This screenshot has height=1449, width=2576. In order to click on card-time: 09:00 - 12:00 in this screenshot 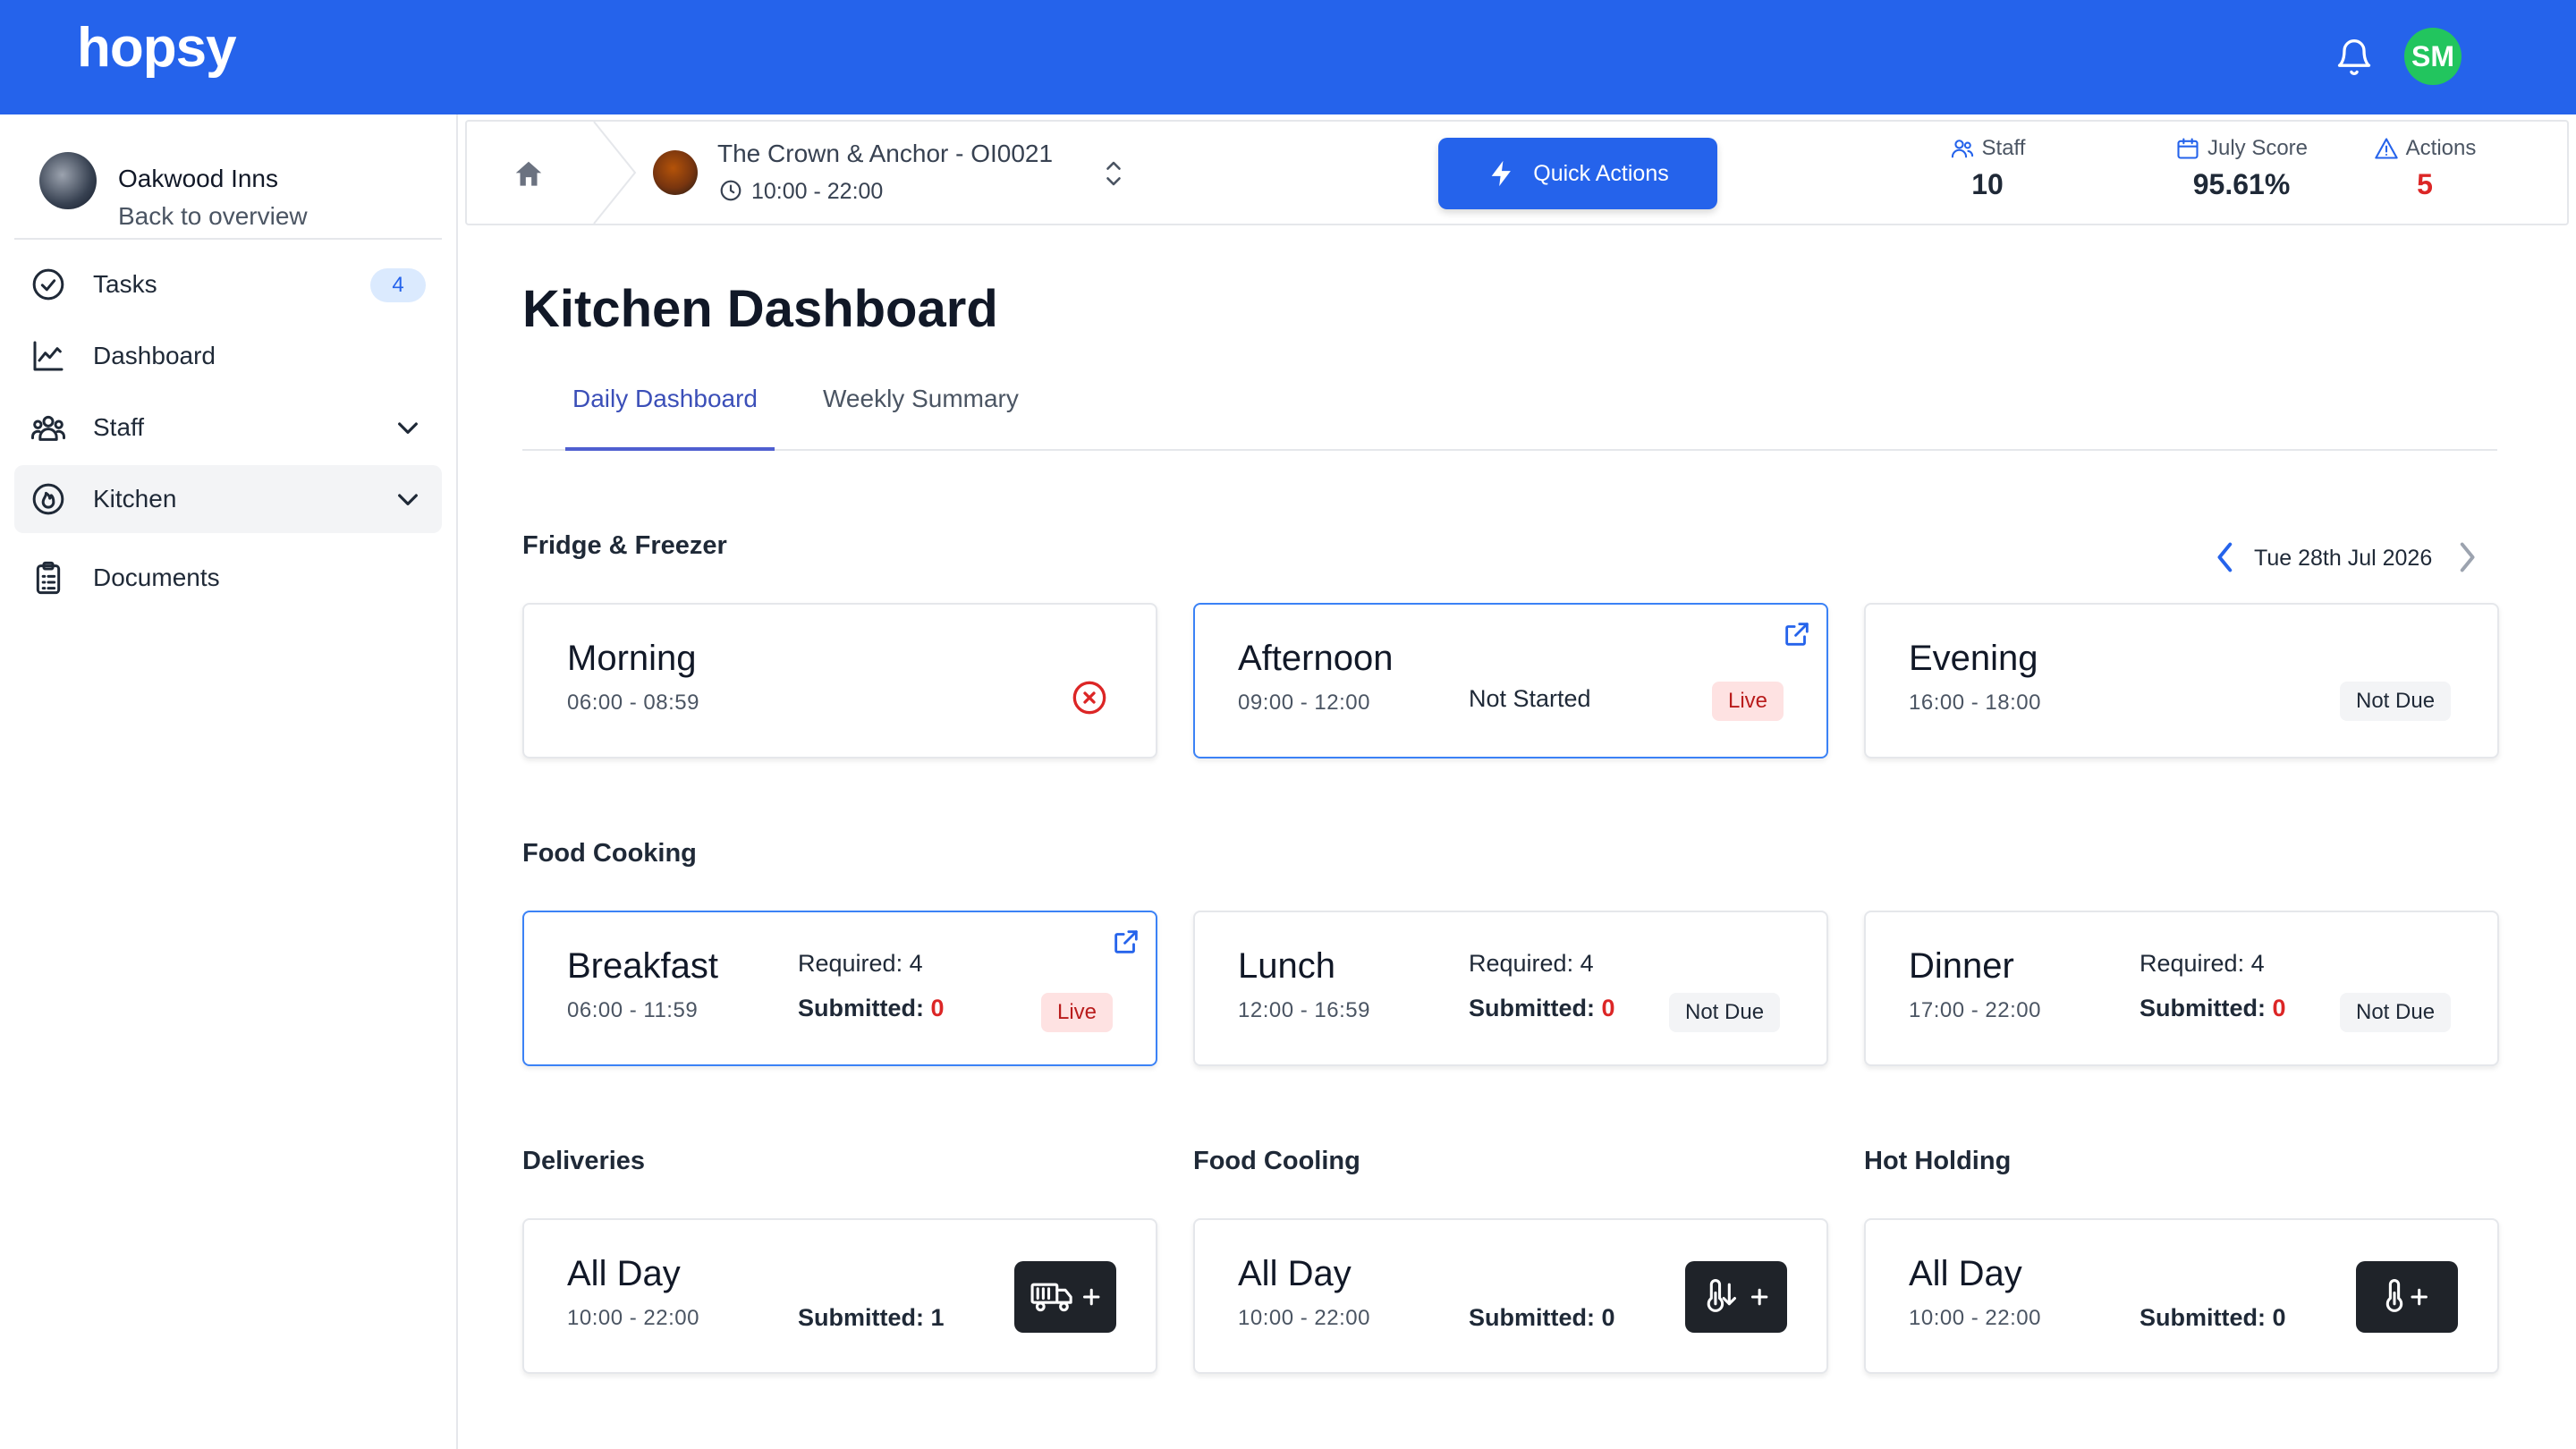, I will do `click(1304, 703)`.